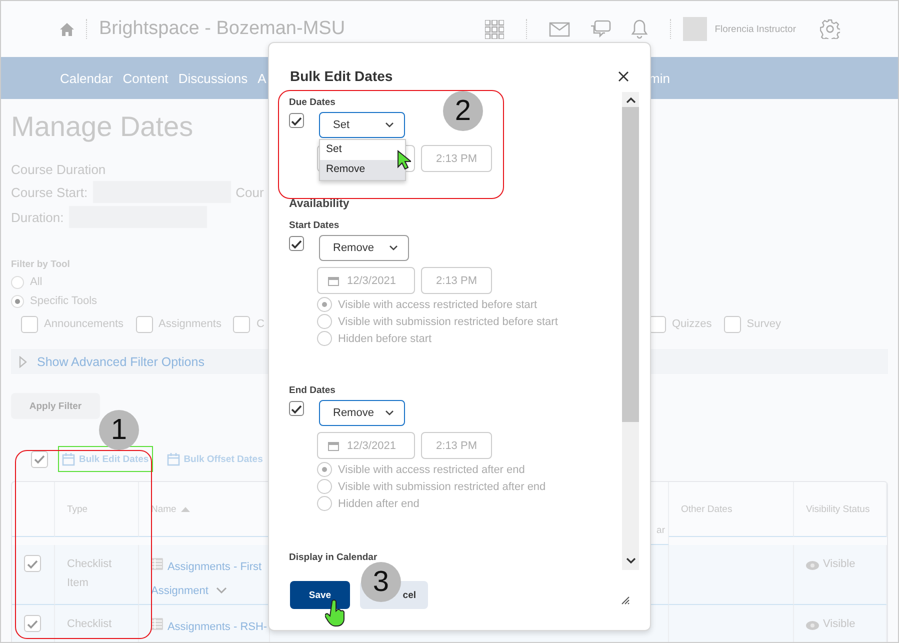 The height and width of the screenshot is (643, 899). I want to click on section-label: Display in Calendar, so click(333, 557).